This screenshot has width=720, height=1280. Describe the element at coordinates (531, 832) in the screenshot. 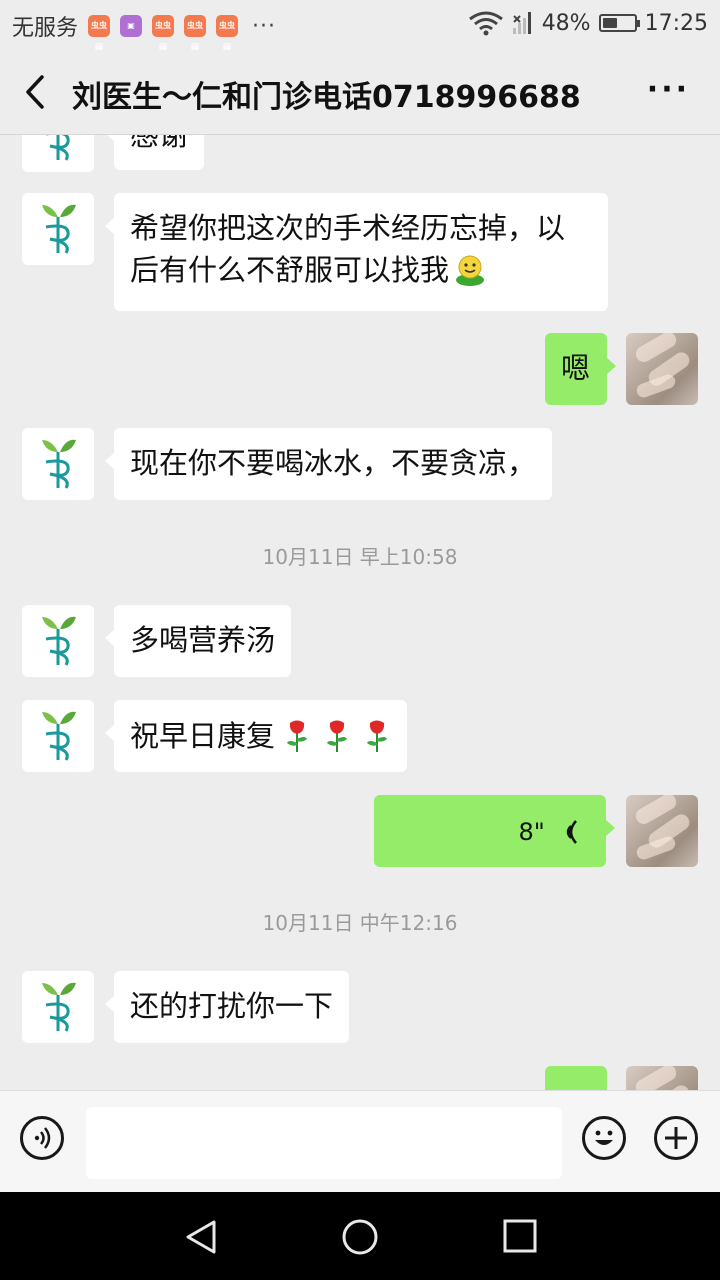

I see `voice-duration: 8"` at that location.